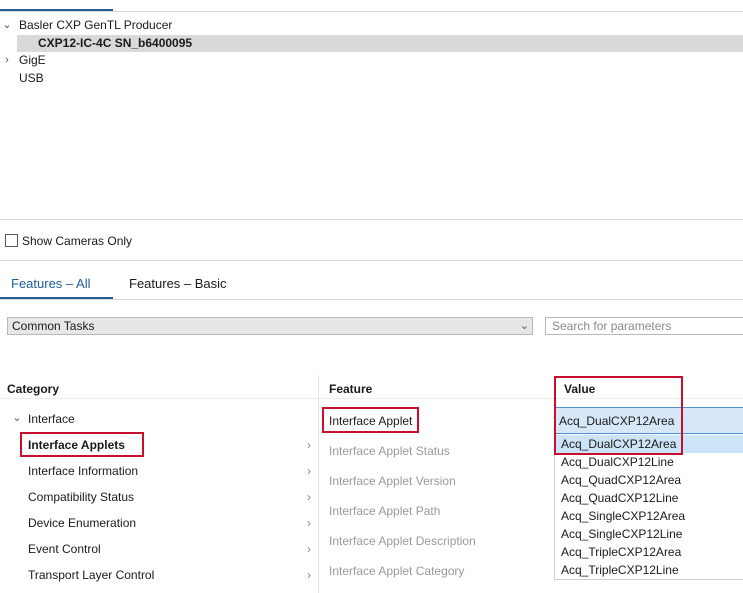 The width and height of the screenshot is (743, 593). Describe the element at coordinates (371, 299) in the screenshot. I see `tab-divider` at that location.